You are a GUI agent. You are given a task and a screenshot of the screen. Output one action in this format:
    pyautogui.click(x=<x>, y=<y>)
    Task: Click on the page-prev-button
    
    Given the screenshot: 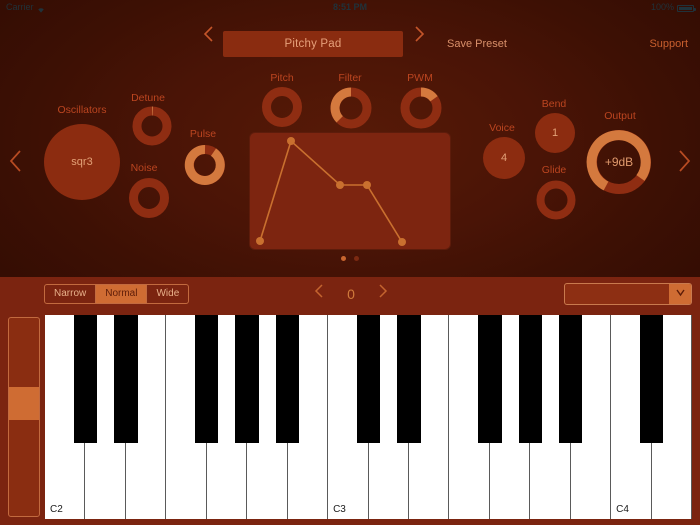 What is the action you would take?
    pyautogui.click(x=16, y=165)
    